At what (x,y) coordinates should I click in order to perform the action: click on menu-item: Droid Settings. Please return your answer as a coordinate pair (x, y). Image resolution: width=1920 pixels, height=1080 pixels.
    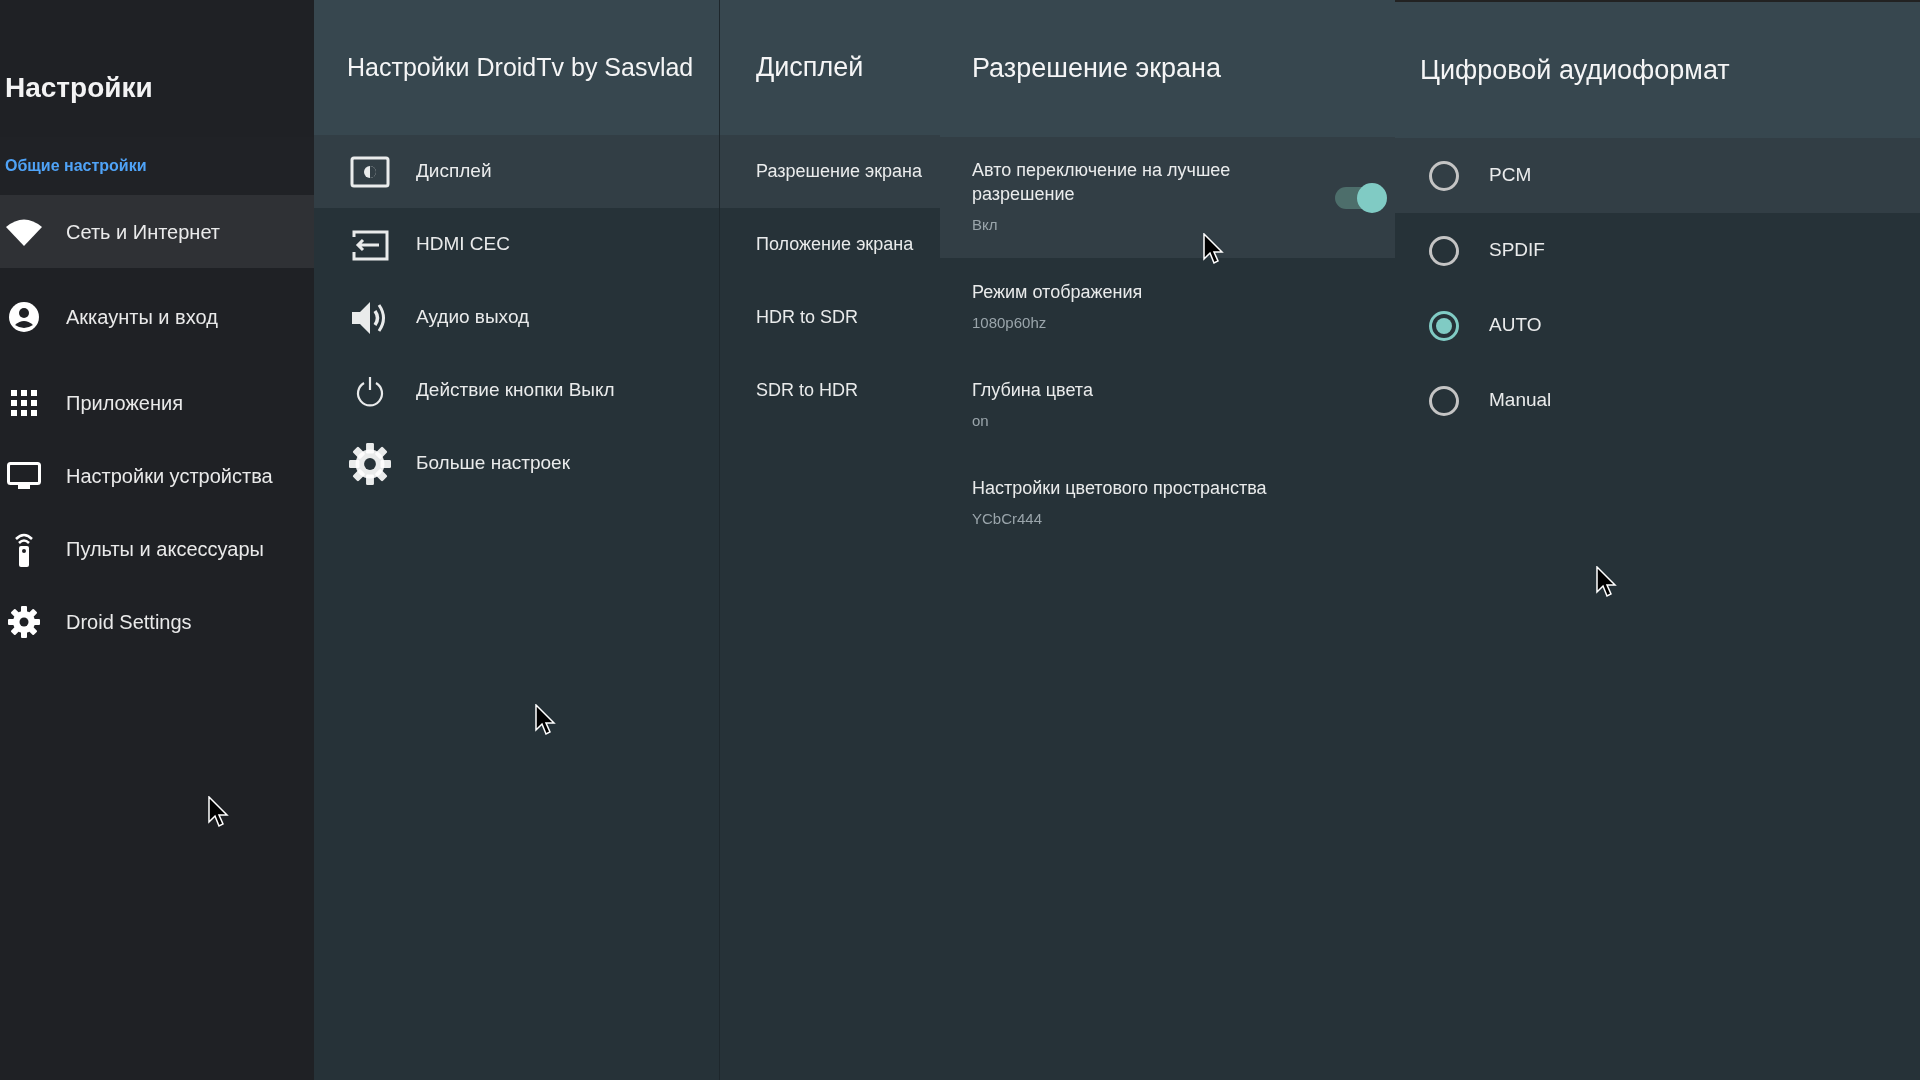
    Looking at the image, I should click on (157, 621).